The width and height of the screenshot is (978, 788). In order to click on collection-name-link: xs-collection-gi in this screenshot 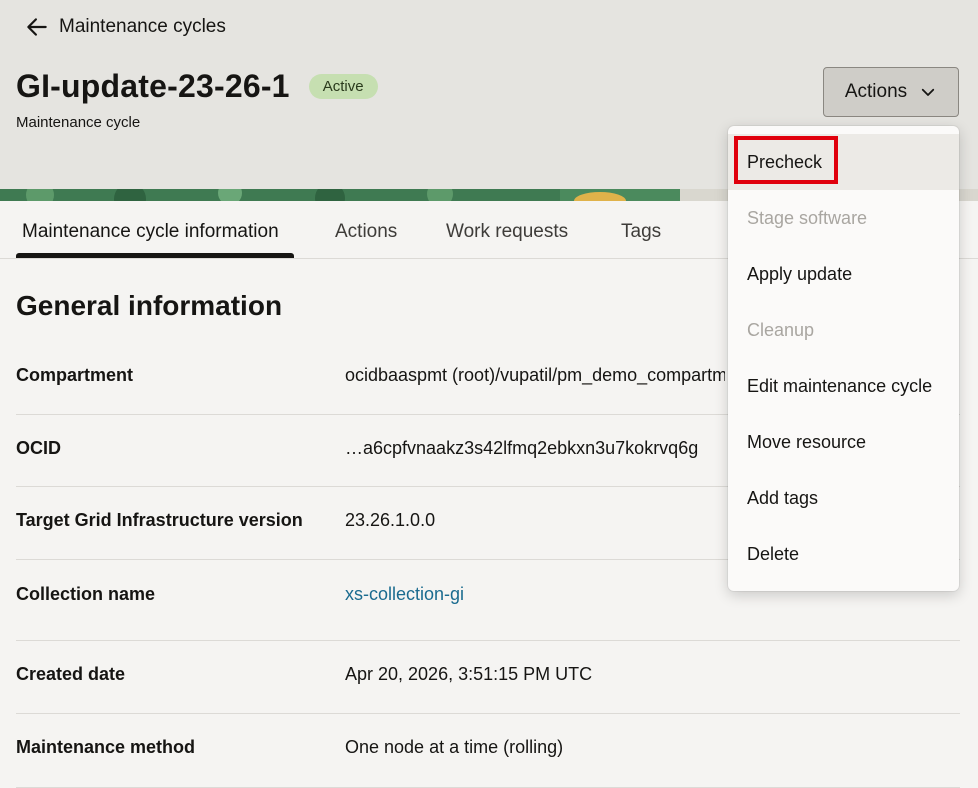, I will do `click(535, 594)`.